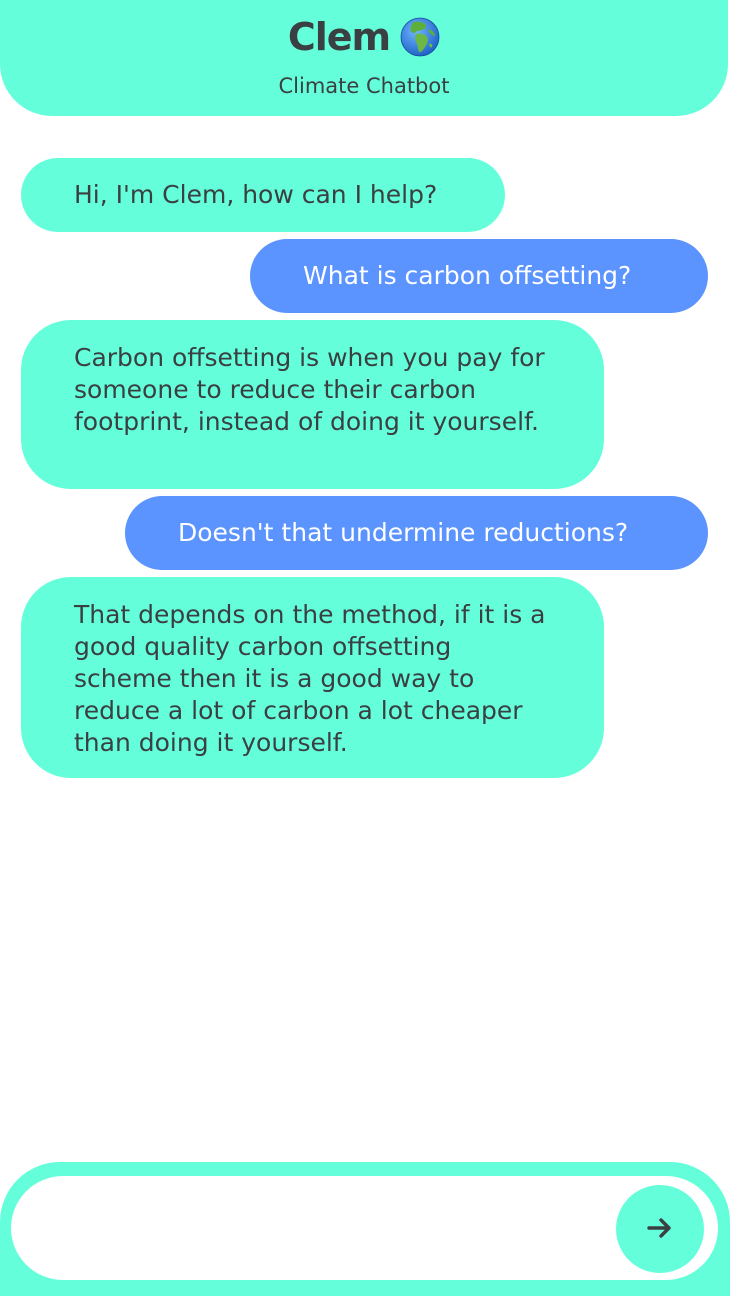 The width and height of the screenshot is (730, 1296). What do you see at coordinates (416, 533) in the screenshot?
I see `user-message: Doesn't that undermine reductions?` at bounding box center [416, 533].